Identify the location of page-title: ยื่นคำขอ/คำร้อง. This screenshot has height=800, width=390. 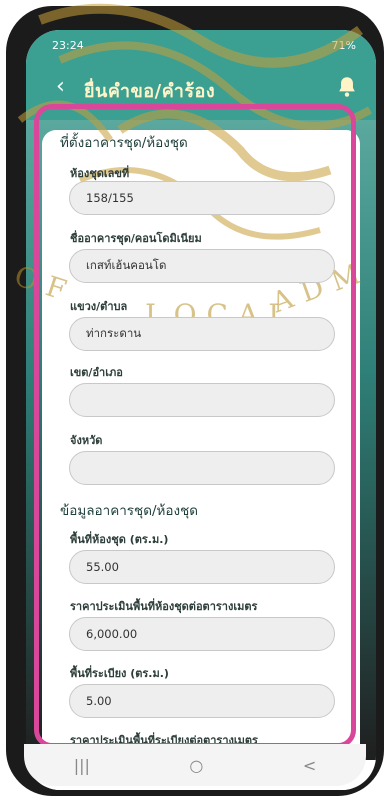
(150, 91).